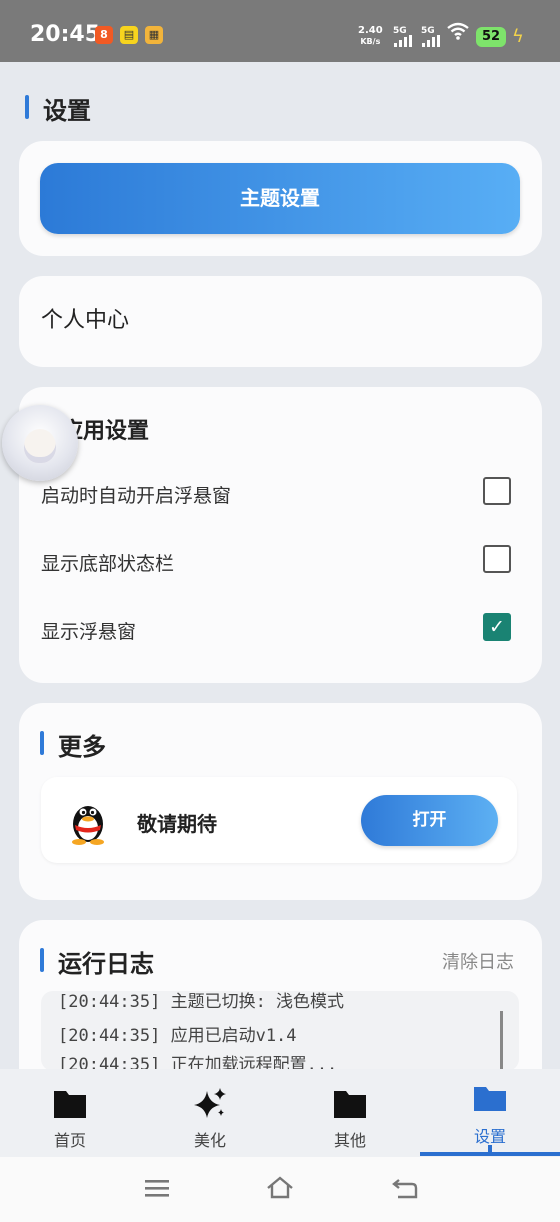 The image size is (560, 1222). I want to click on menu-icon, so click(157, 1188).